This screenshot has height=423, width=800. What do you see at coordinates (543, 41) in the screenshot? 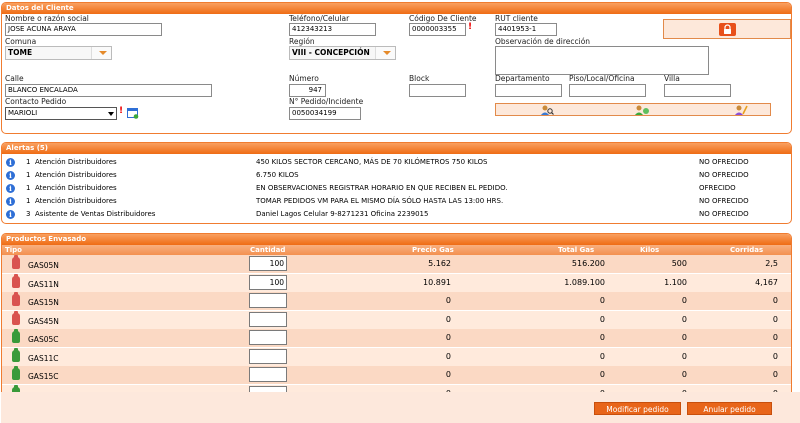
I see `observacion-label: Observación de dirección` at bounding box center [543, 41].